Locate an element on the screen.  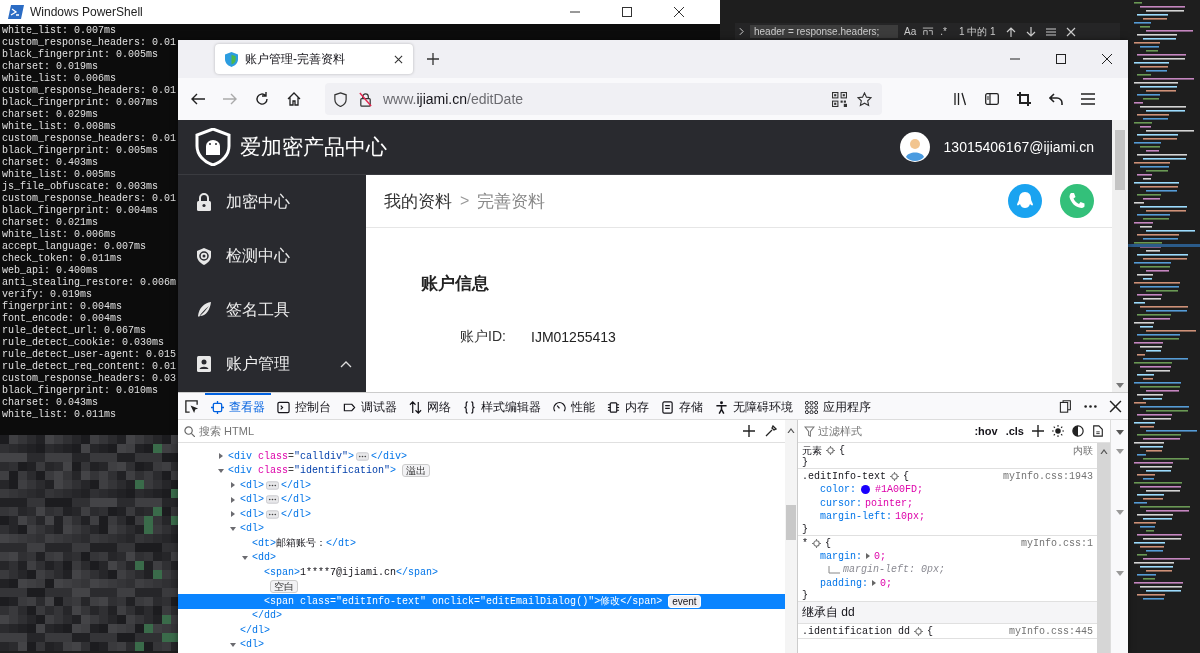
classes-button: .cls is located at coordinates (1014, 431).